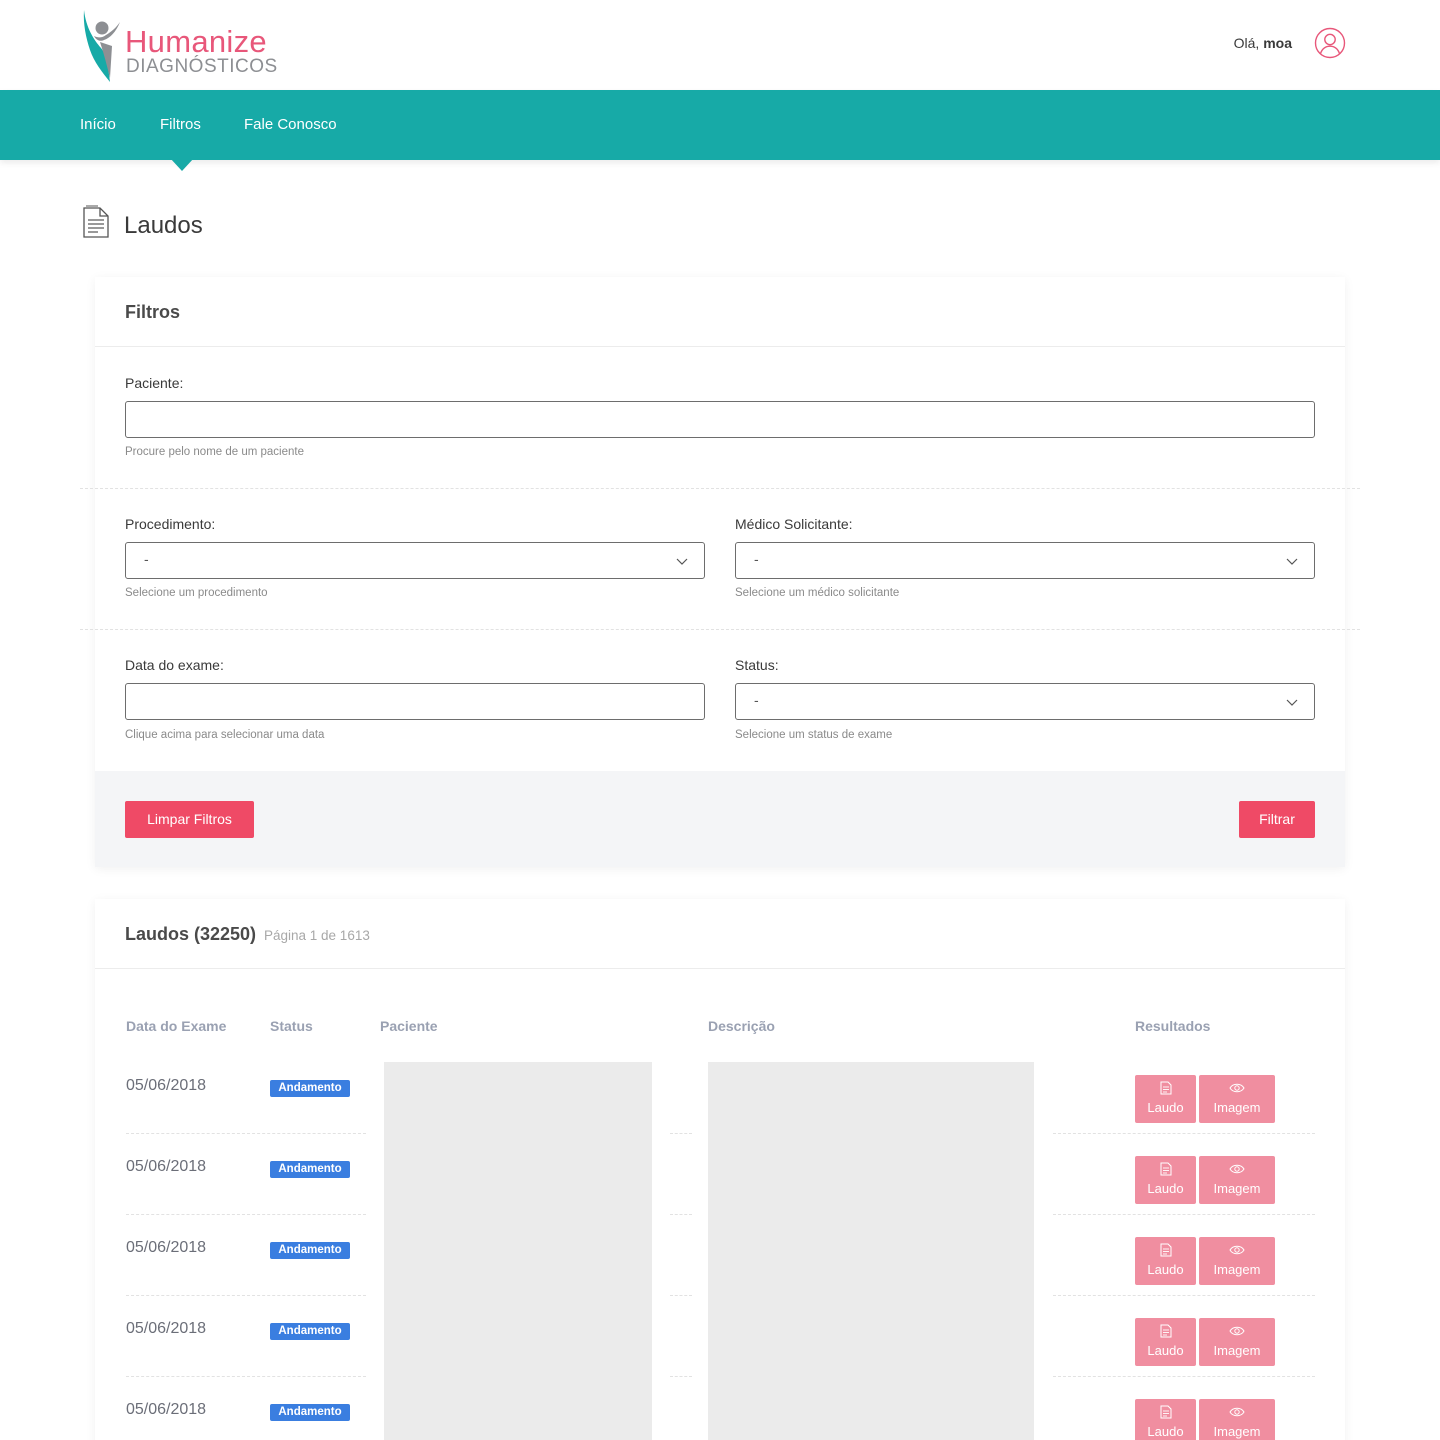  I want to click on medico-select: -, so click(1025, 560).